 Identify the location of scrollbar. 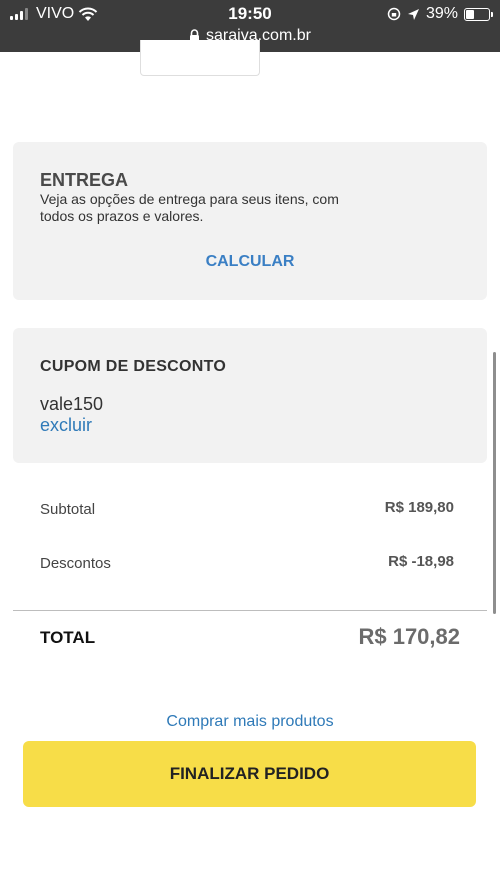
(494, 483).